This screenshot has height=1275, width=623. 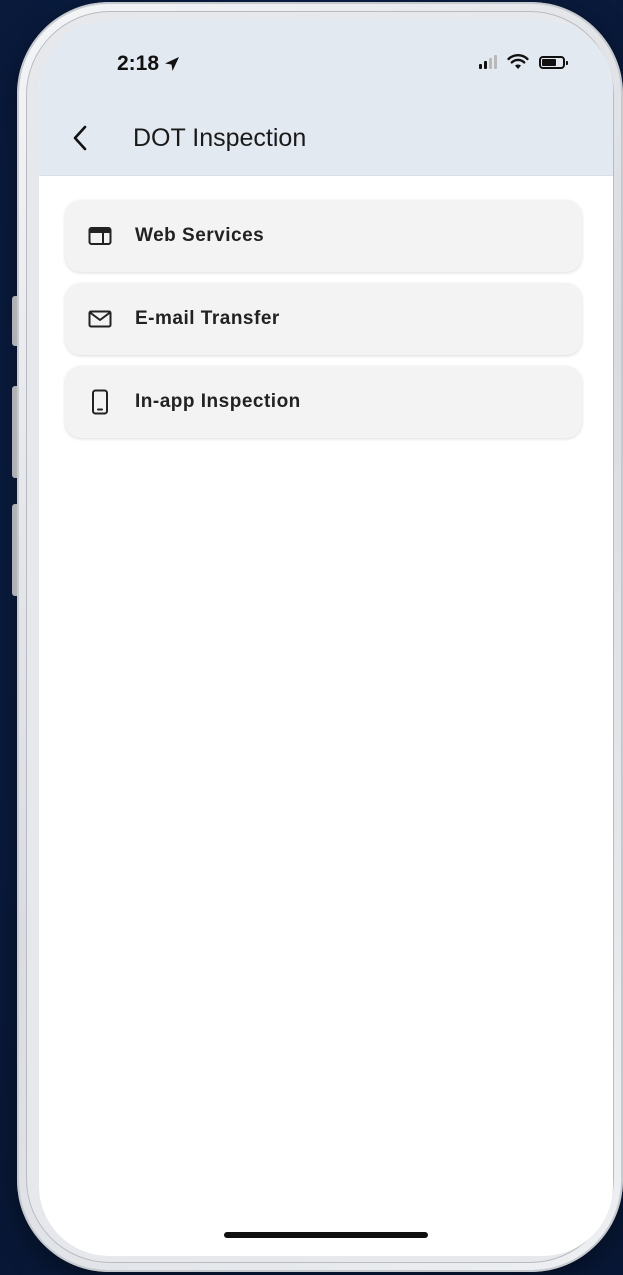 What do you see at coordinates (326, 98) in the screenshot?
I see `app-header: 2:18 DOT Inspection` at bounding box center [326, 98].